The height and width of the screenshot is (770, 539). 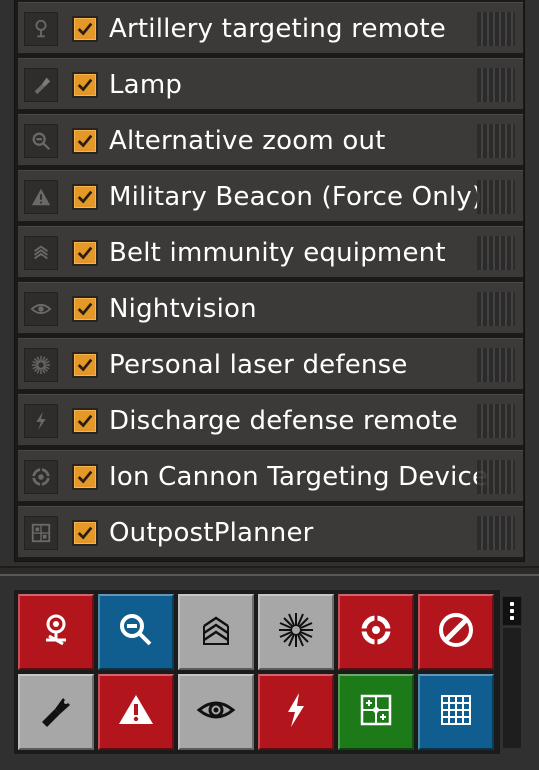 I want to click on toolbar-artillery-button, so click(x=56, y=632).